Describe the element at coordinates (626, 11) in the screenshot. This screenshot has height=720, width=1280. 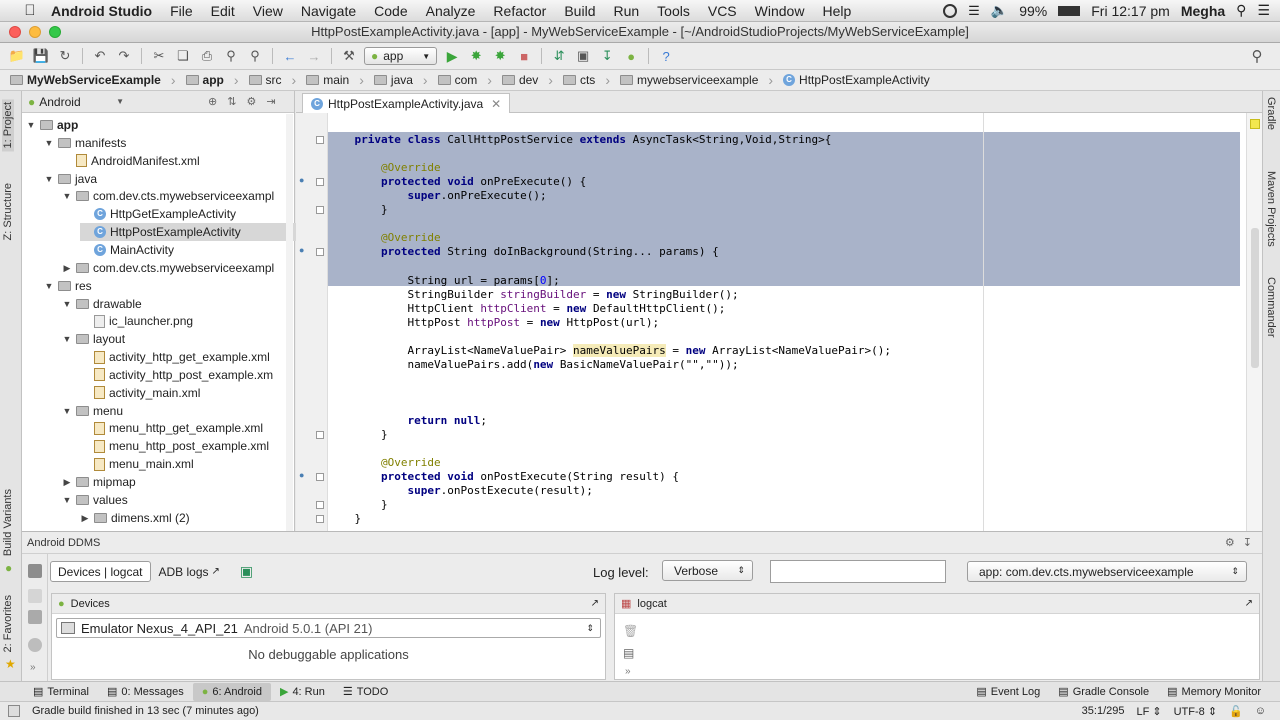
I see `menu-run: Run` at that location.